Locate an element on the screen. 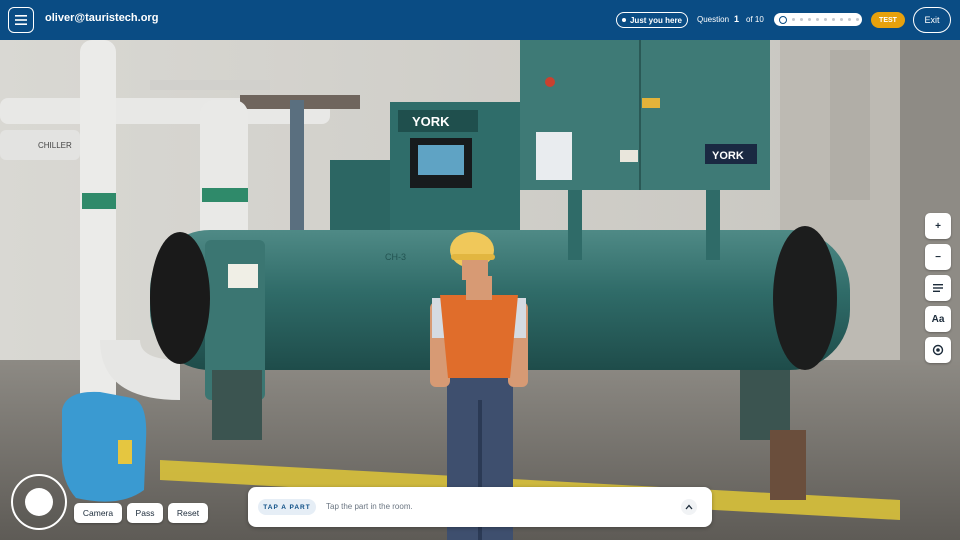 The height and width of the screenshot is (540, 960). text-size-icon: Aa is located at coordinates (938, 319).